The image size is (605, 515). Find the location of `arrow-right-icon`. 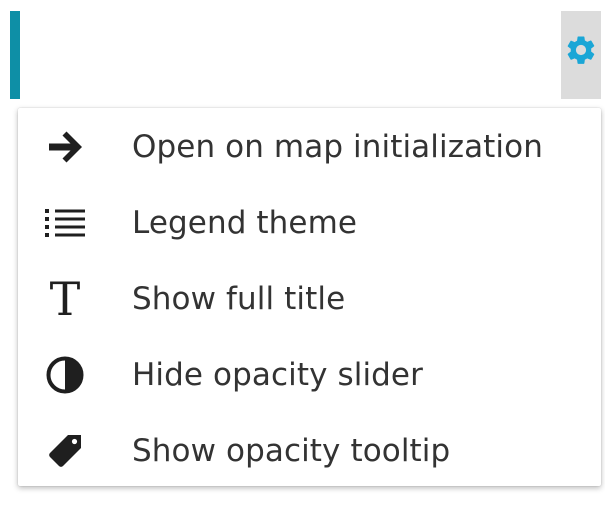

arrow-right-icon is located at coordinates (65, 147).